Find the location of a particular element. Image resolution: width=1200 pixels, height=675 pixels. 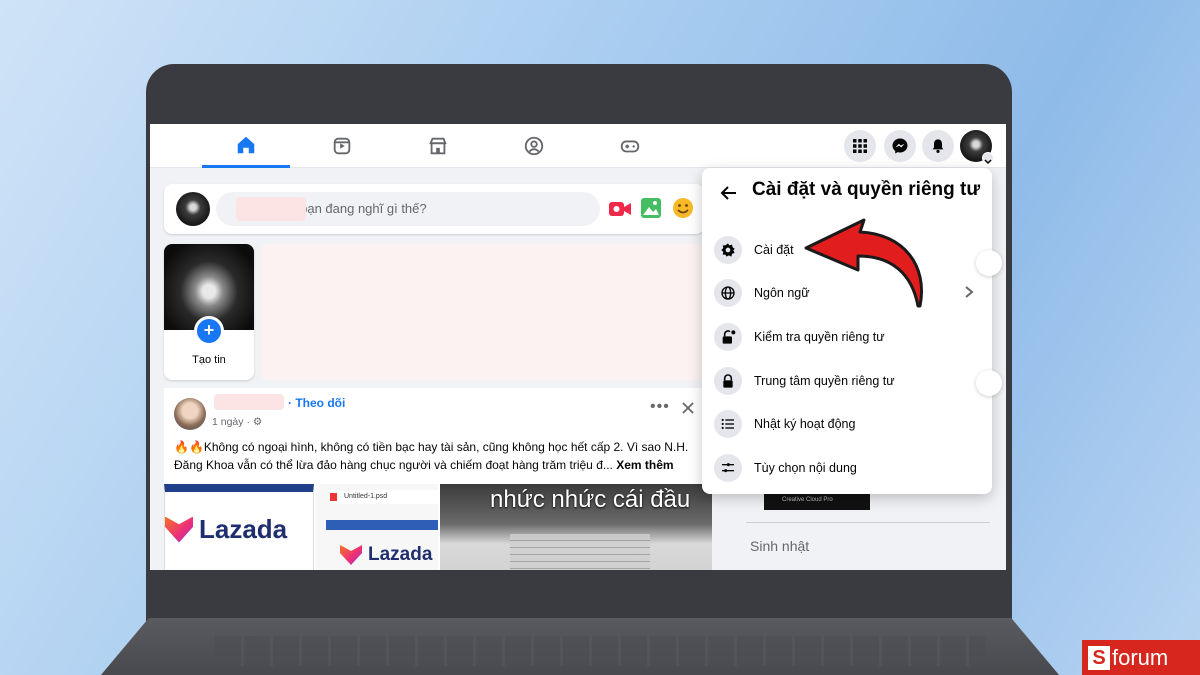

laptop-keyboard is located at coordinates (600, 651).